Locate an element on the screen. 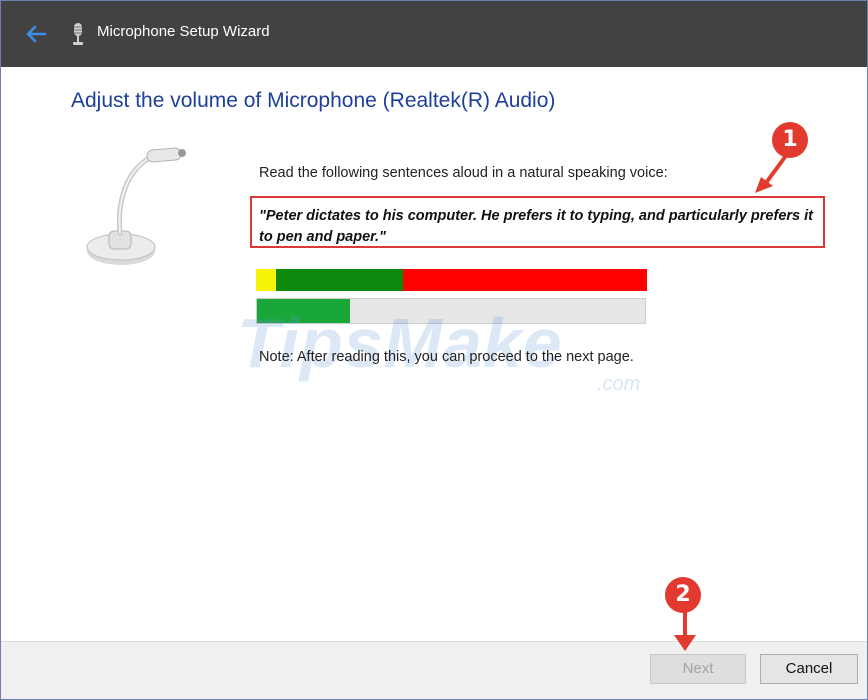  cancel-button: Cancel is located at coordinates (809, 669).